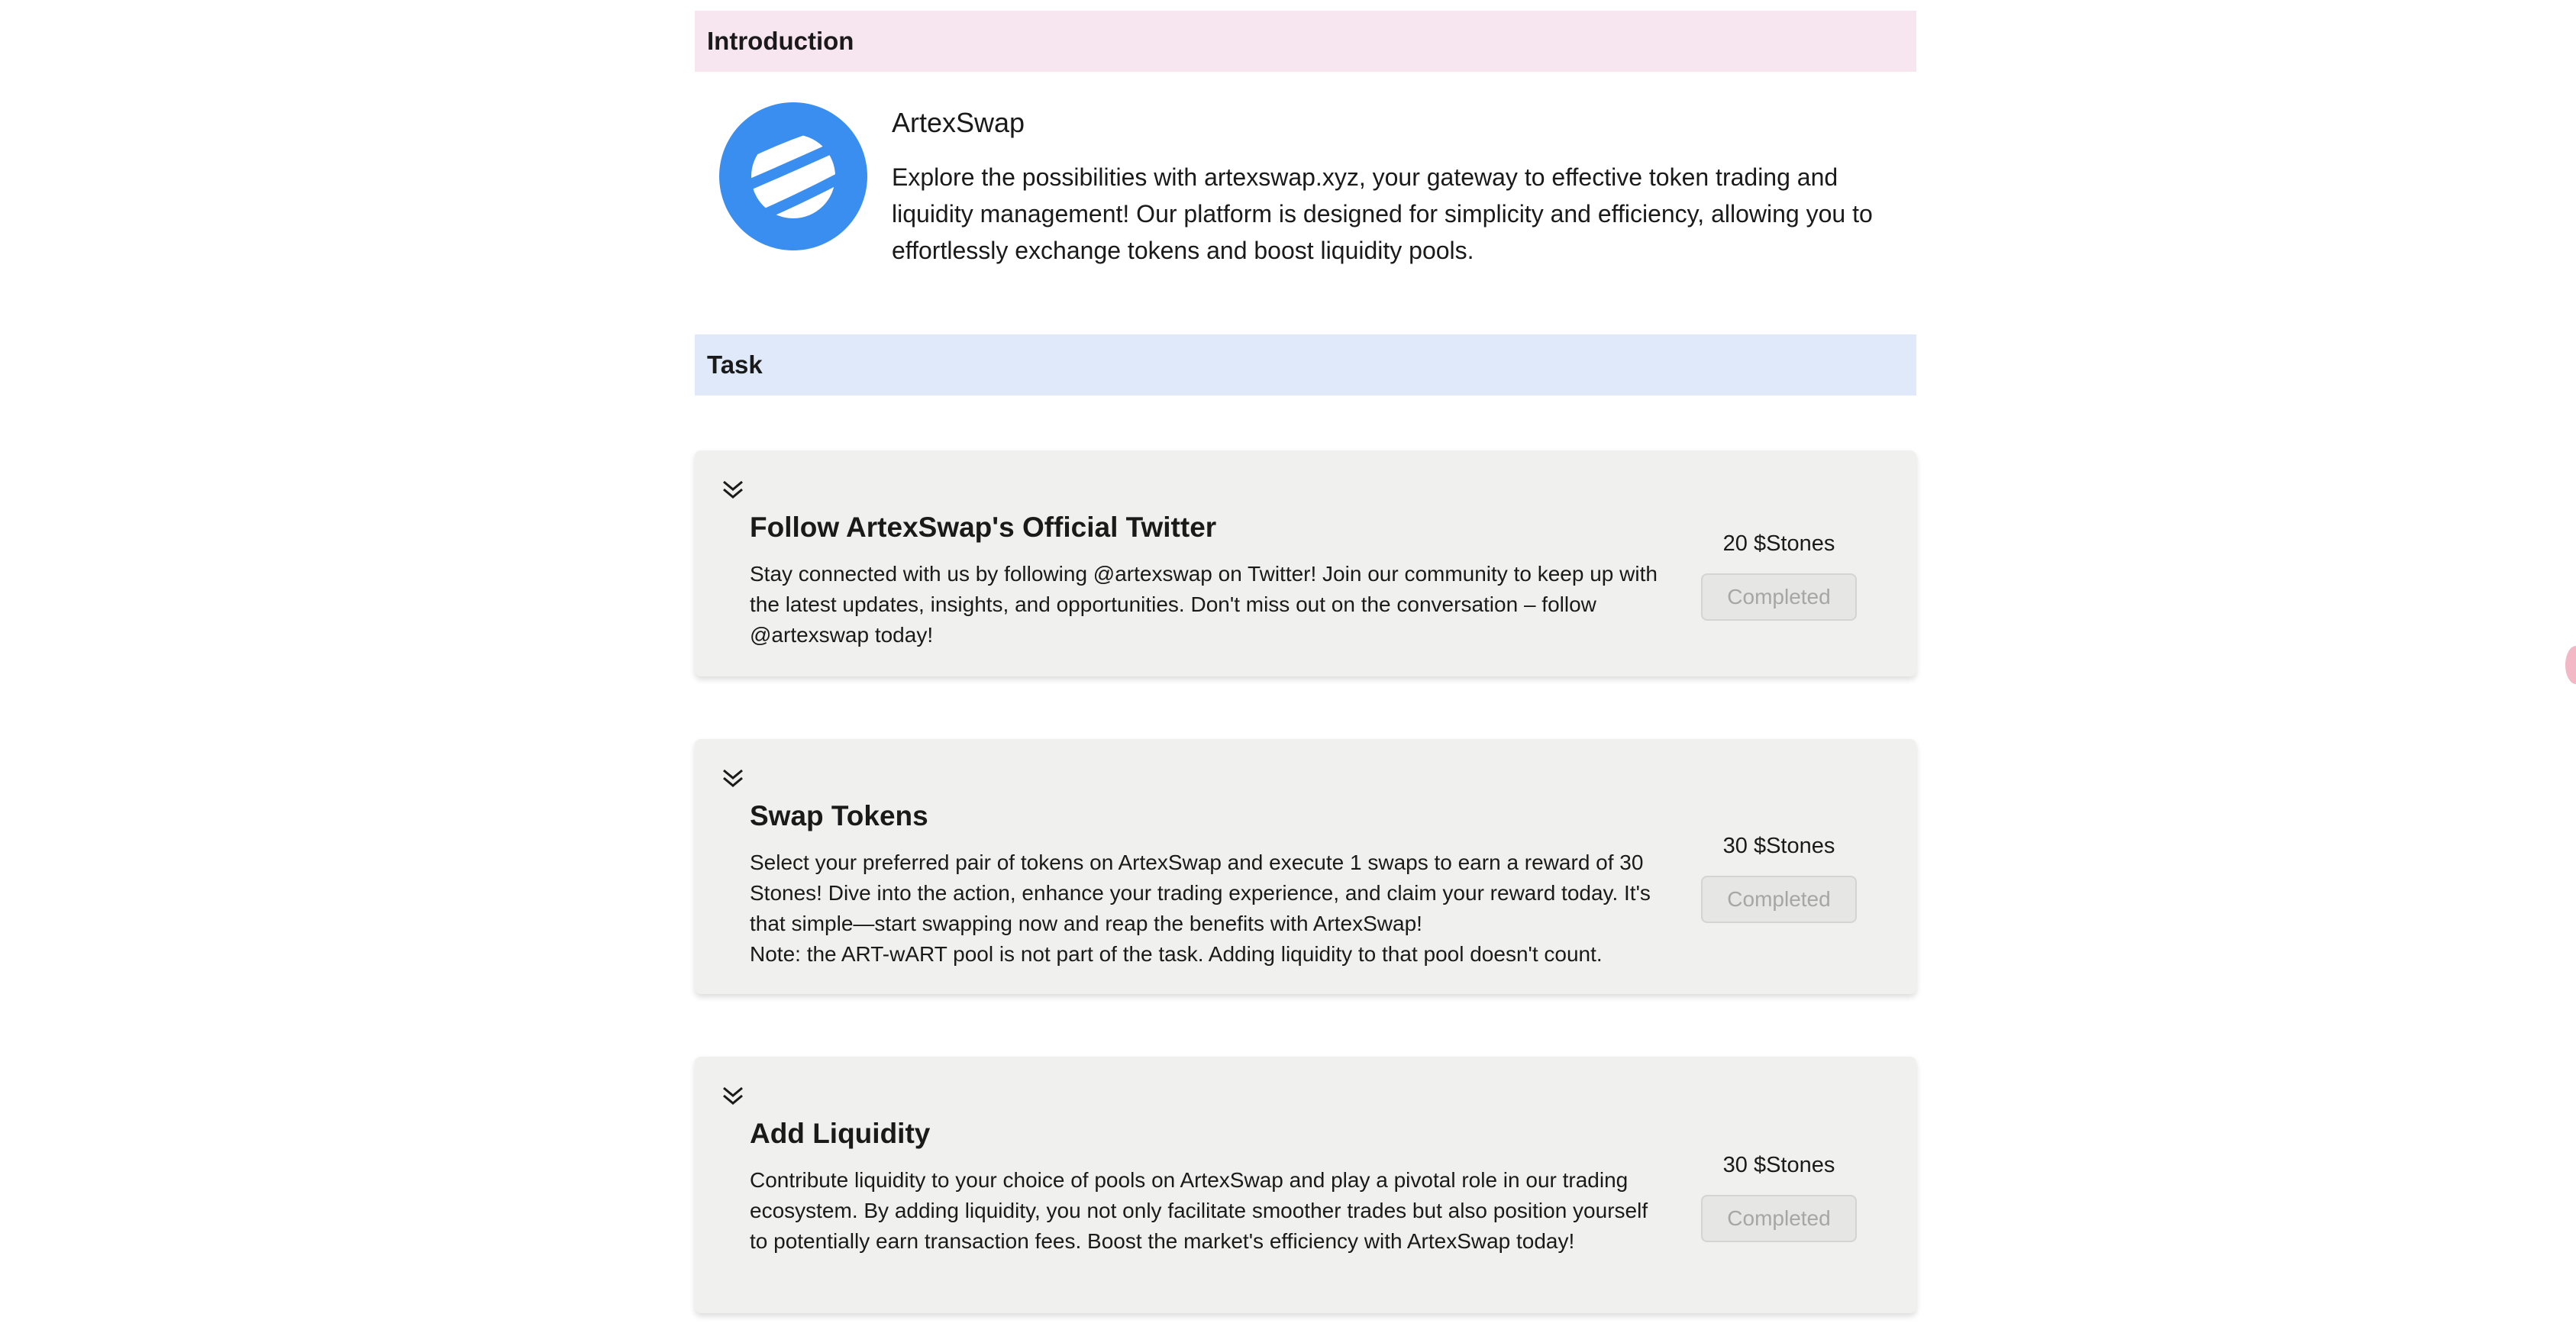 This screenshot has height=1330, width=2576. Describe the element at coordinates (983, 527) in the screenshot. I see `task-title: Follow ArtexSwap's Official Twitter` at that location.